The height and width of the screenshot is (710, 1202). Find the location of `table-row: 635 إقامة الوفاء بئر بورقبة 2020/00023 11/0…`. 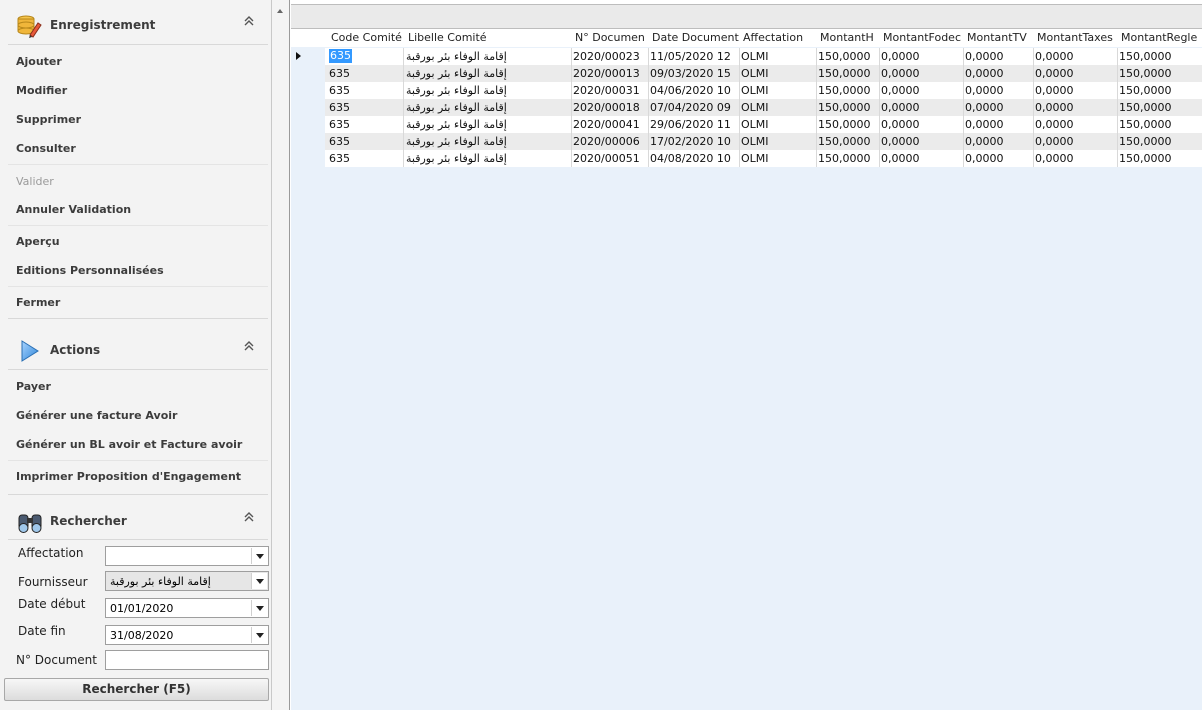

table-row: 635 إقامة الوفاء بئر بورقبة 2020/00023 11/0… is located at coordinates (746, 56).